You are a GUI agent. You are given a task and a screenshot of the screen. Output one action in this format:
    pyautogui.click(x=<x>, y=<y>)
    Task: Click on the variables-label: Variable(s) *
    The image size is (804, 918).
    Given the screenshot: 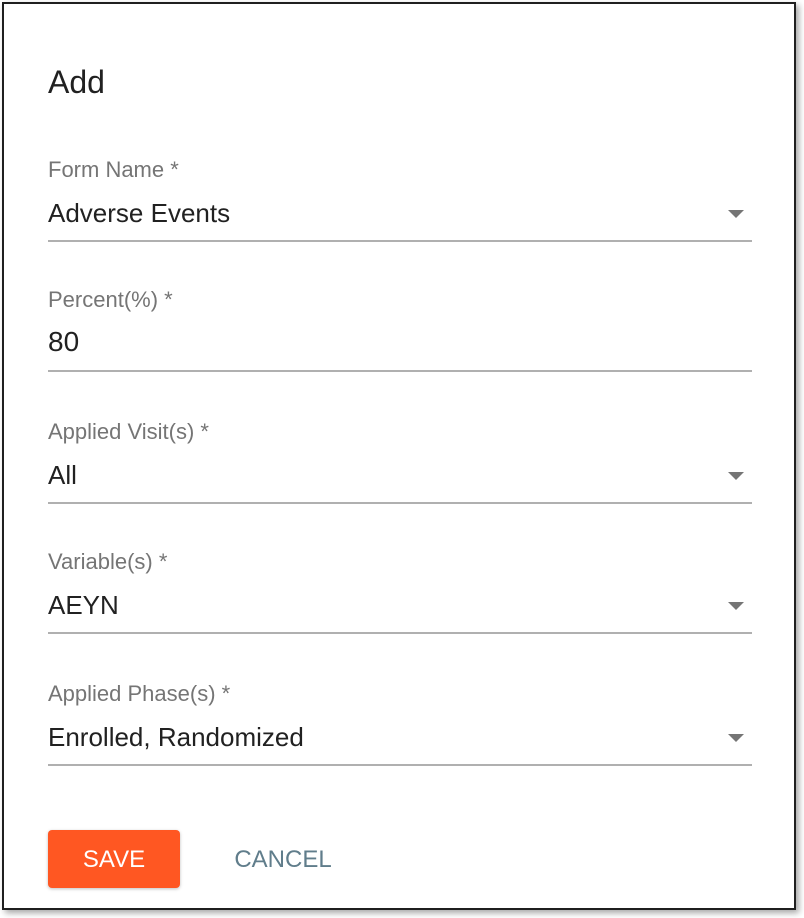 What is the action you would take?
    pyautogui.click(x=108, y=561)
    